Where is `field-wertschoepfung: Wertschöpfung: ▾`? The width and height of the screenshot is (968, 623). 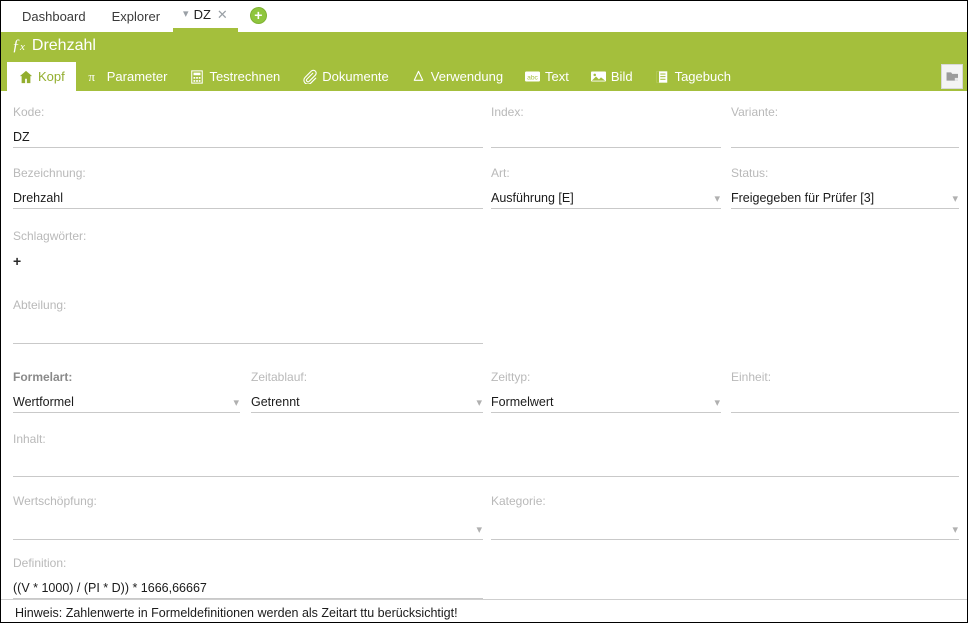 field-wertschoepfung: Wertschöpfung: ▾ is located at coordinates (248, 517).